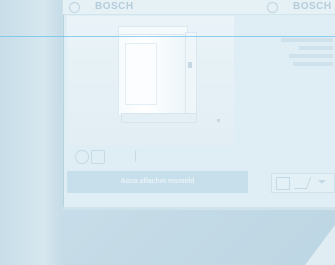 The height and width of the screenshot is (265, 335). I want to click on product-cabinet, so click(152, 75).